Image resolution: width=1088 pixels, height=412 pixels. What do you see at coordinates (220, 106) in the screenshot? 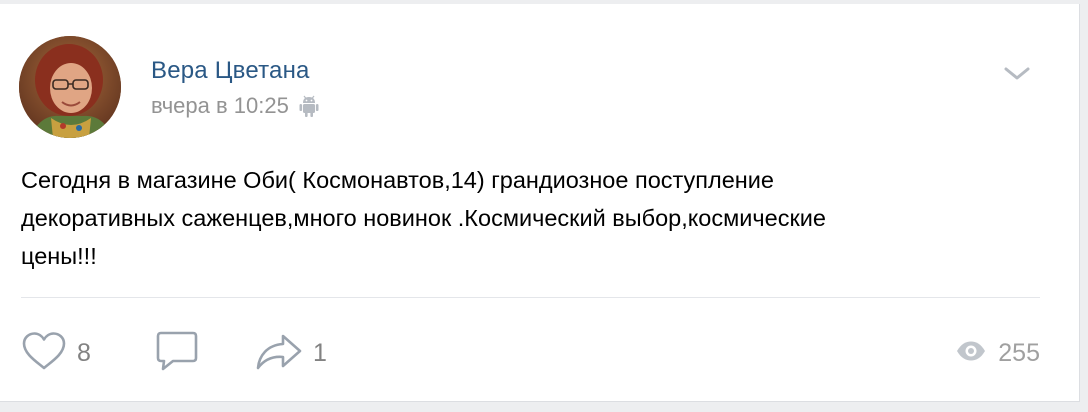
I see `post-timestamp: вчера в 10:25` at bounding box center [220, 106].